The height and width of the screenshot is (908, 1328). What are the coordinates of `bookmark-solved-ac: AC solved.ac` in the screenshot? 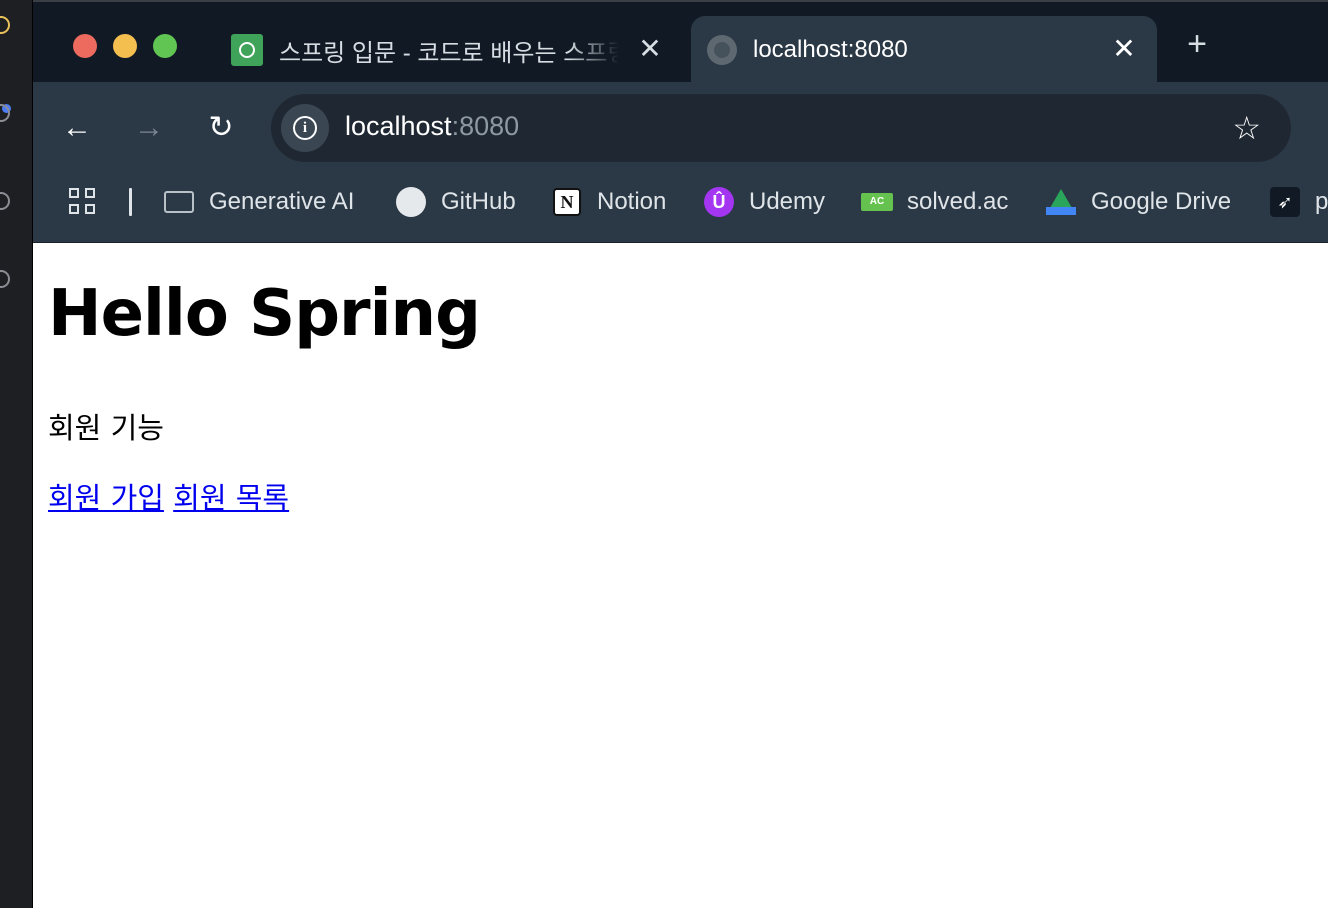 It's located at (934, 202).